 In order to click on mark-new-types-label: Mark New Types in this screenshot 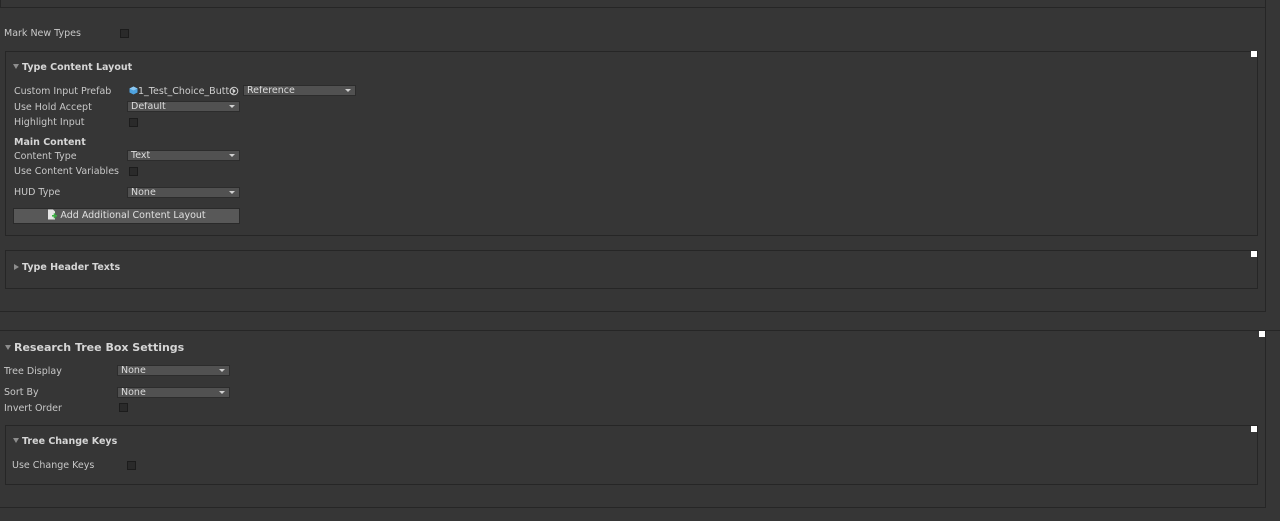, I will do `click(42, 33)`.